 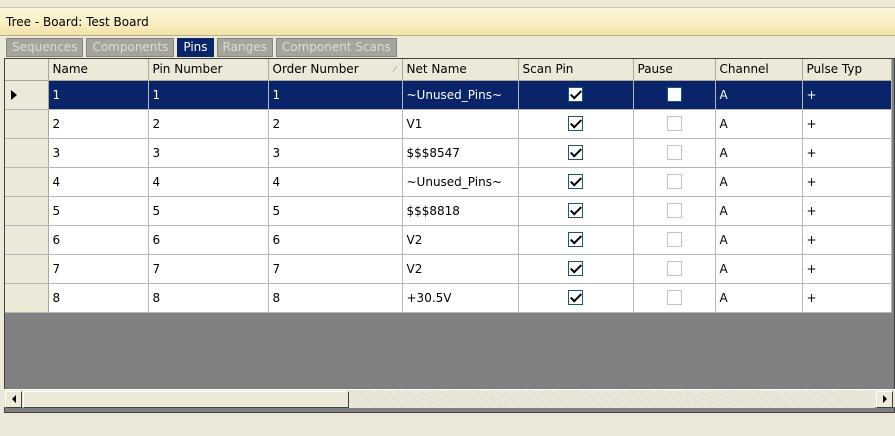 What do you see at coordinates (335, 124) in the screenshot?
I see `cell-order-number: 2` at bounding box center [335, 124].